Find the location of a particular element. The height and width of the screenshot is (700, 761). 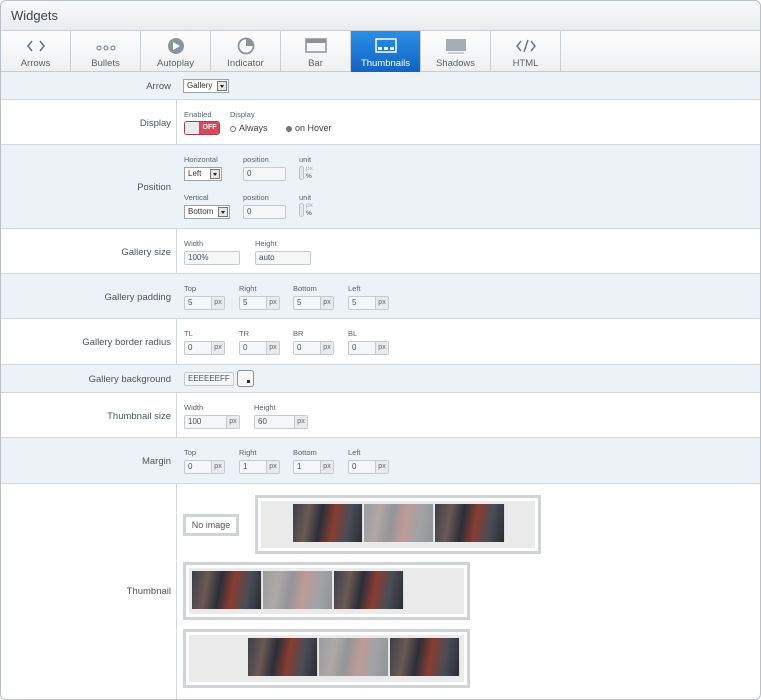

thumb-height-unit: px is located at coordinates (300, 422).